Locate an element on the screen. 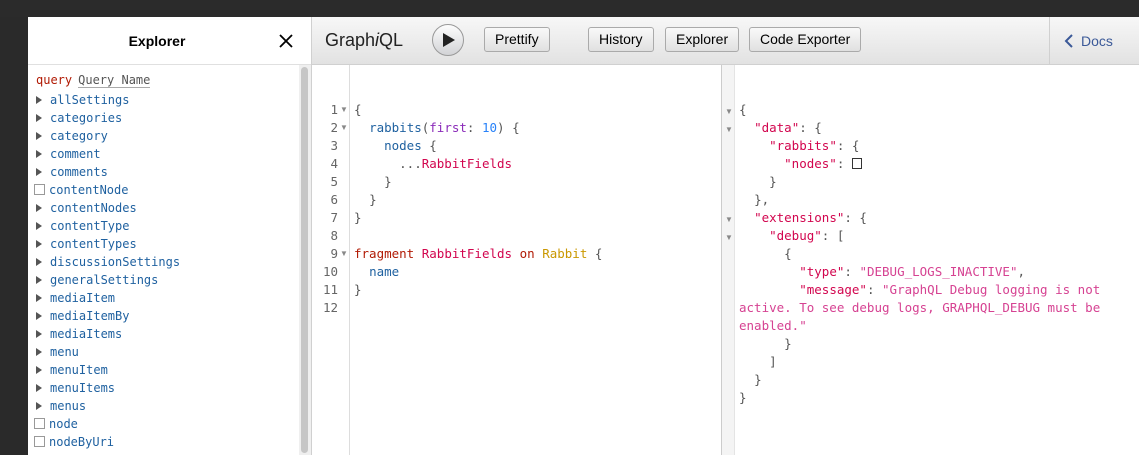 This screenshot has height=455, width=1139. line-number: 6 is located at coordinates (334, 199).